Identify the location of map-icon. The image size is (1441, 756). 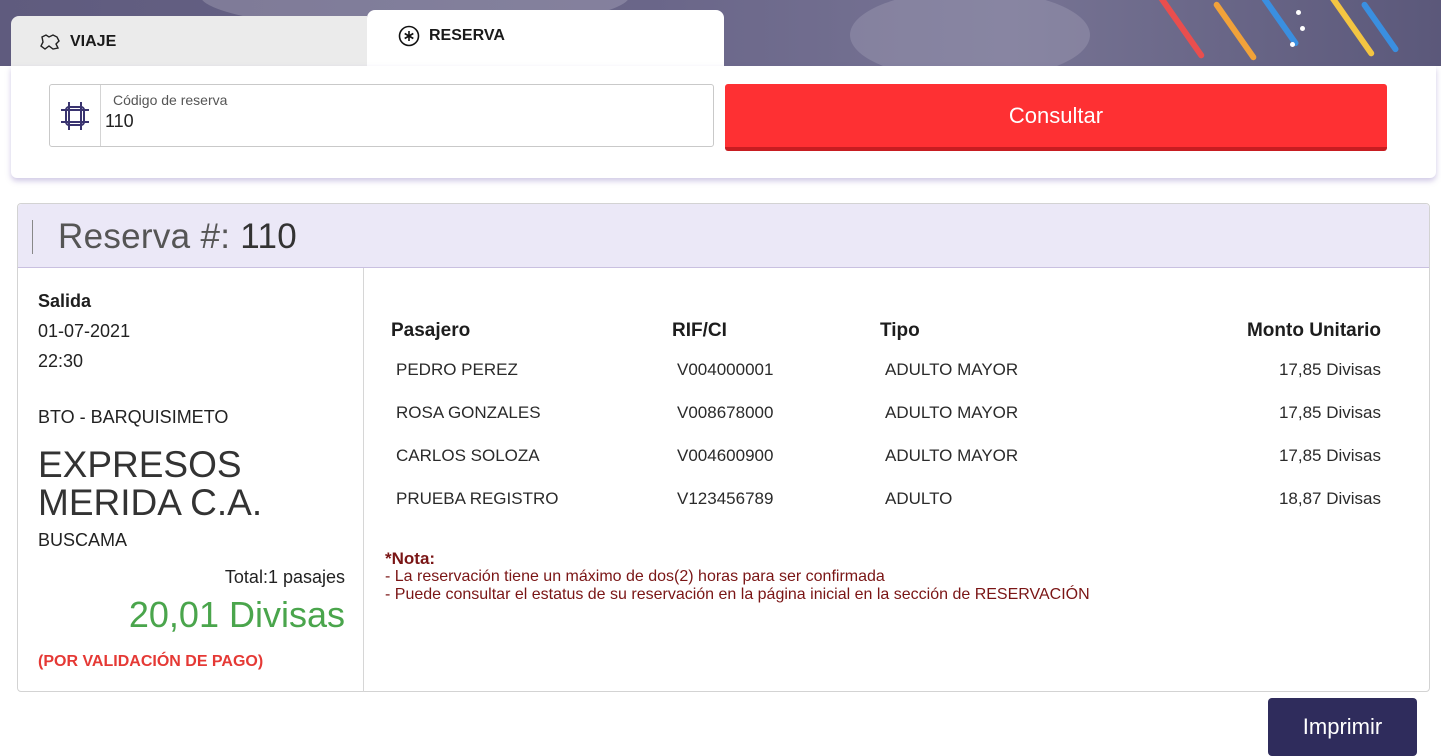
(50, 42).